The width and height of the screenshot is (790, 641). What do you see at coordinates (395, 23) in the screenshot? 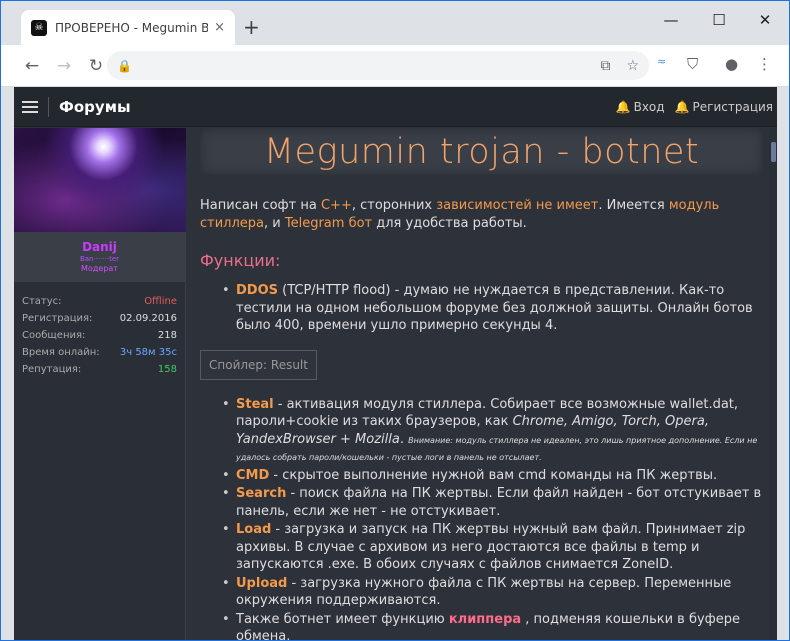
I see `title-bar: ☠ ПРОВЕРЕНО - Megumin Botnet | × + — ☐ ✕` at bounding box center [395, 23].